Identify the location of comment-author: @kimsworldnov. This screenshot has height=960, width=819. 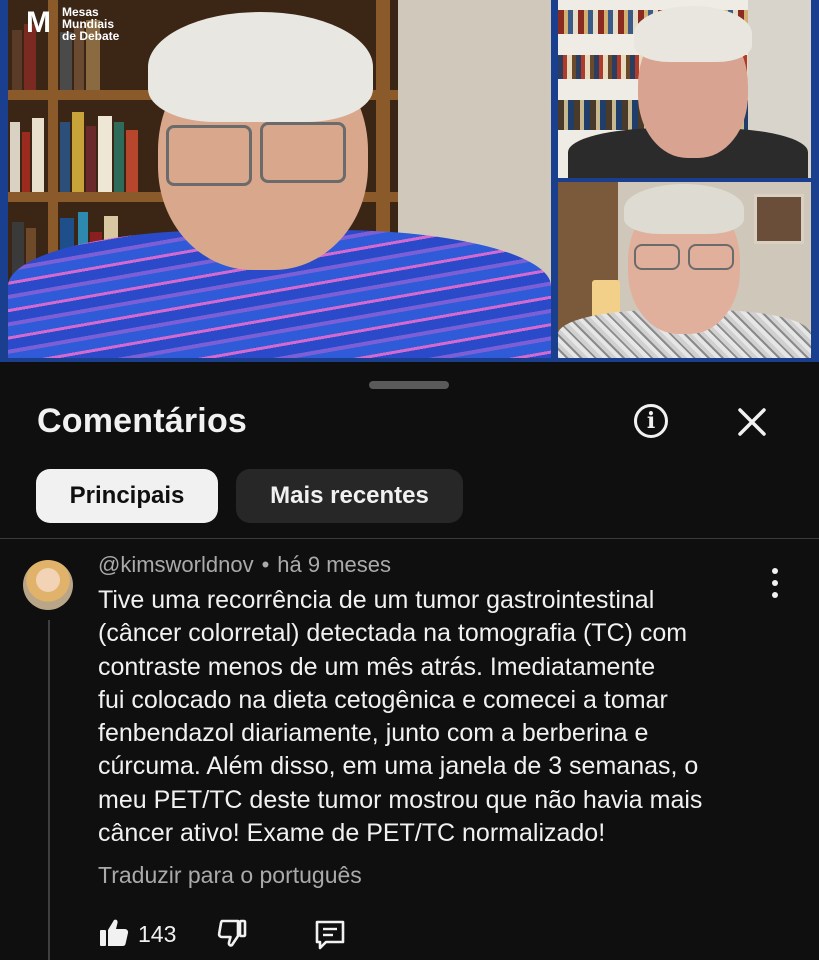
(176, 564).